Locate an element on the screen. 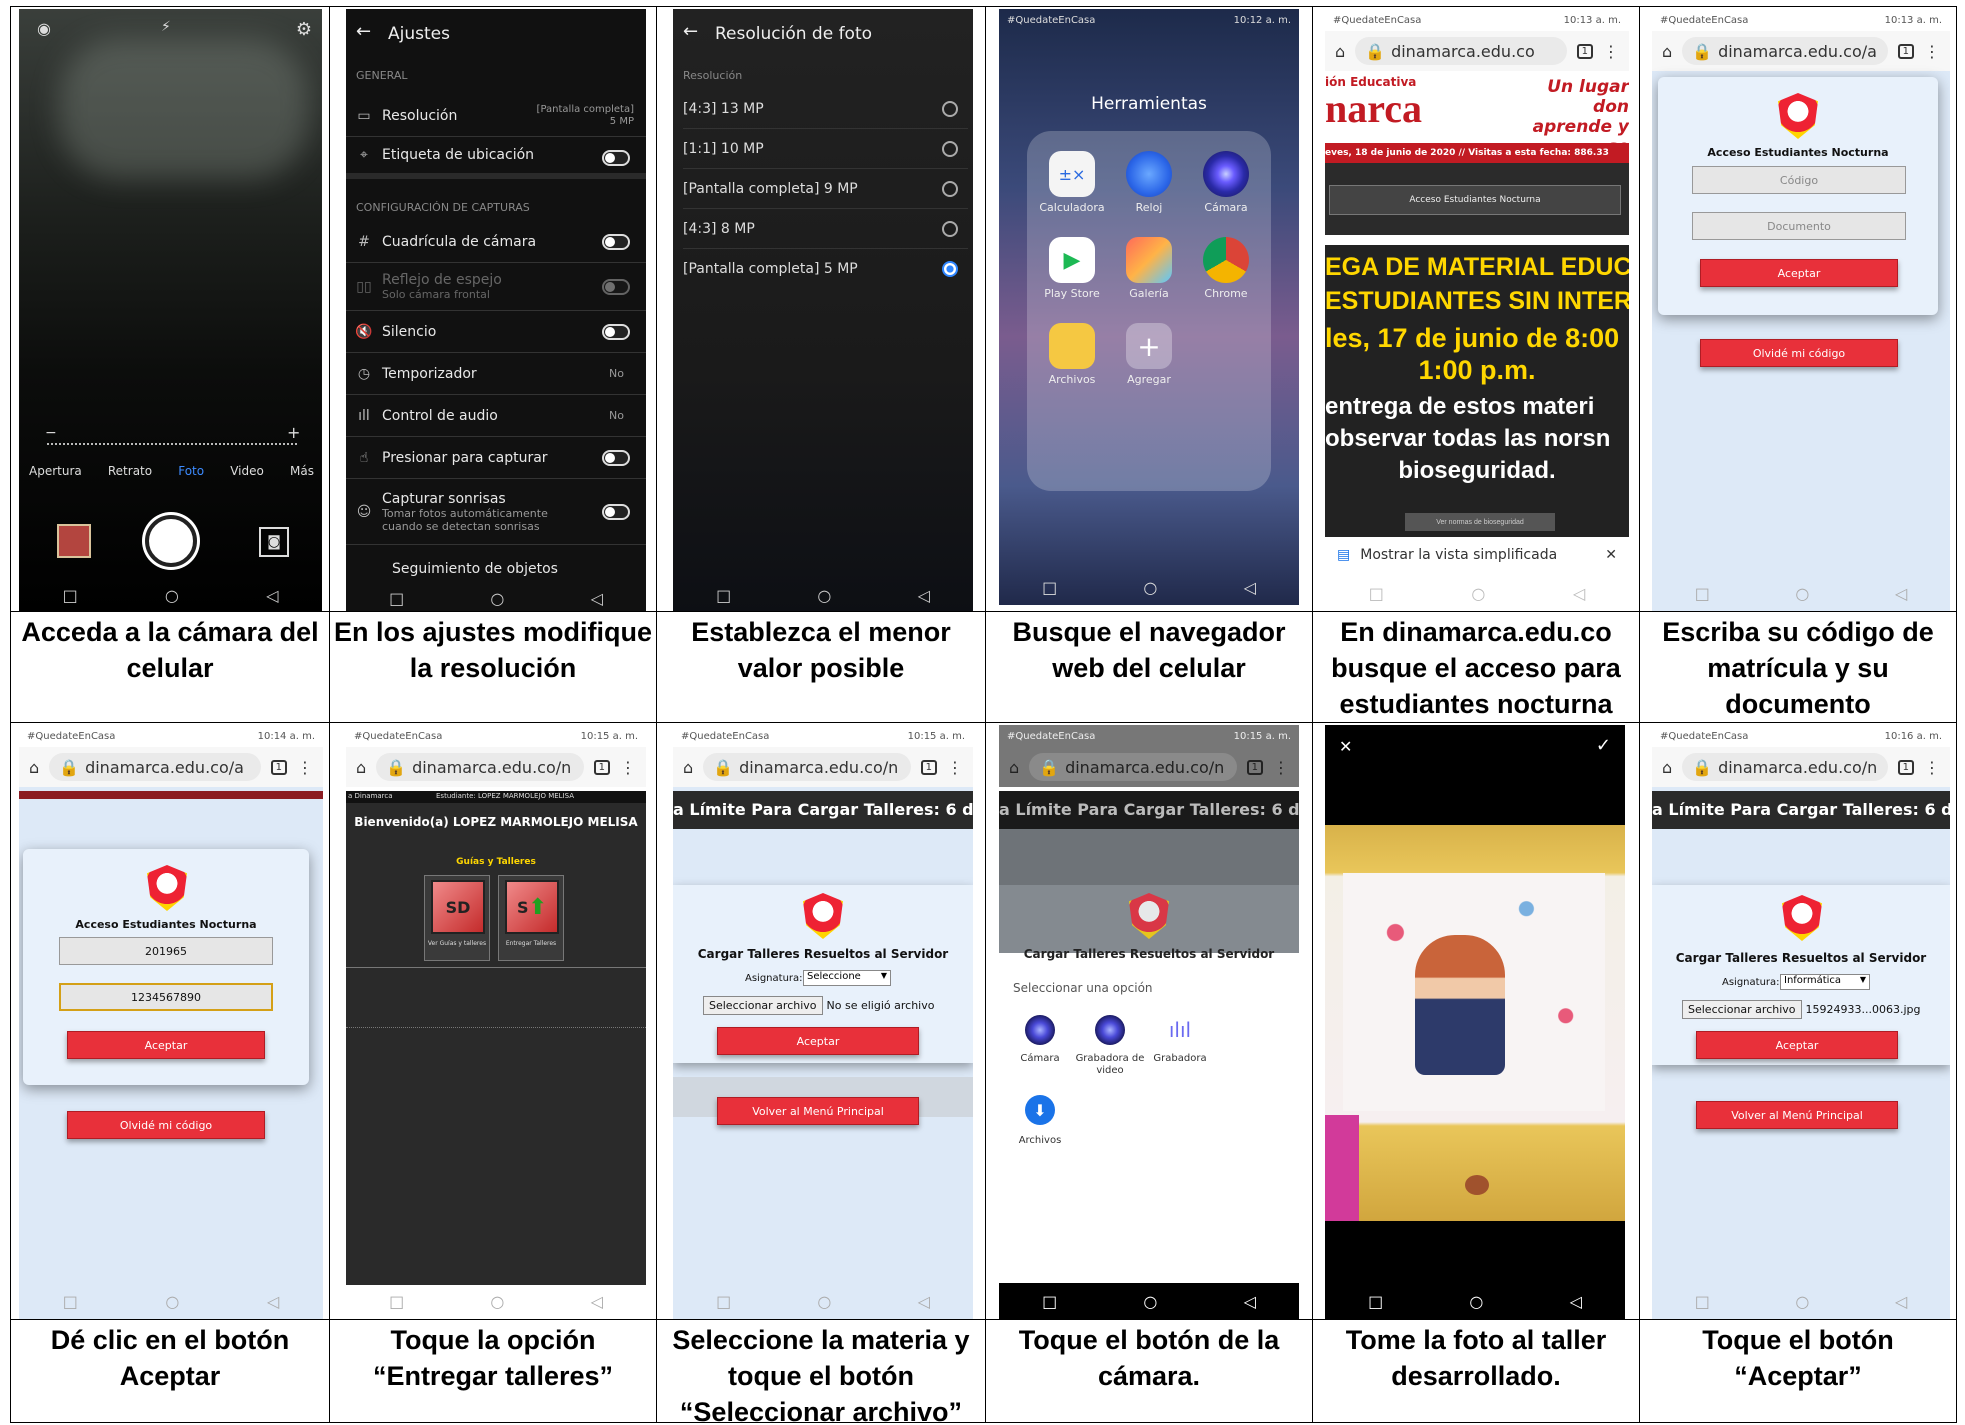  row-seguimiento-label: Seguimiento de objetos is located at coordinates (475, 569).